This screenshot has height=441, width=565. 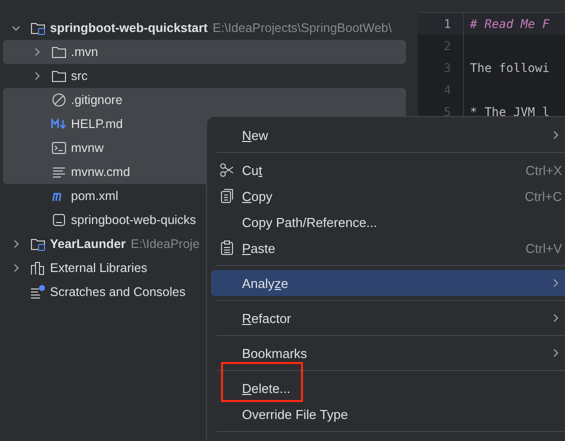 What do you see at coordinates (227, 248) in the screenshot?
I see `clipboard-icon` at bounding box center [227, 248].